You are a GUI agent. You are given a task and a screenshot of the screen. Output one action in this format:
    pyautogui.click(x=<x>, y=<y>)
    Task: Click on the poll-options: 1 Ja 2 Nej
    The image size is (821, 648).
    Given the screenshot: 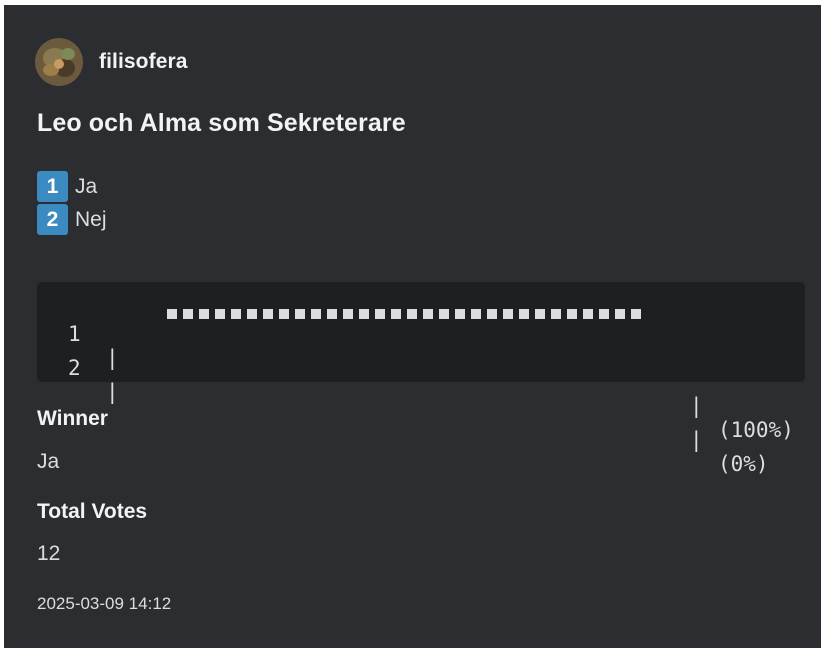 What is the action you would take?
    pyautogui.click(x=72, y=203)
    